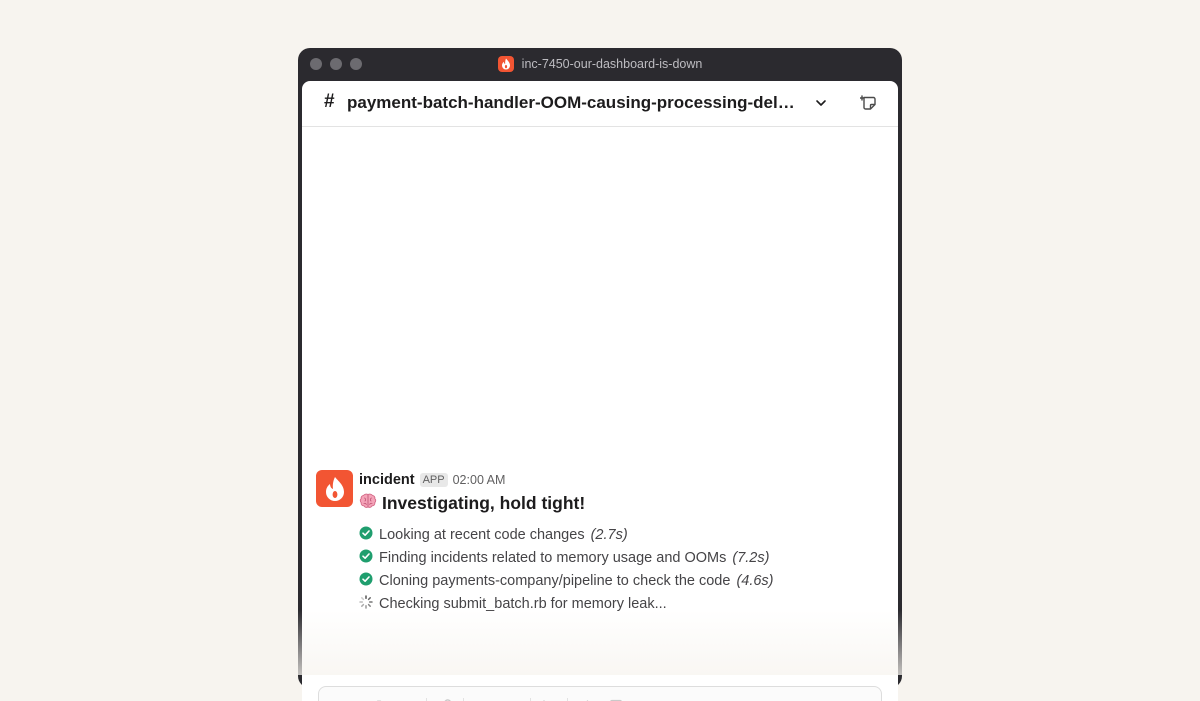 The width and height of the screenshot is (1200, 701). I want to click on formatting-toolbar: B I S, so click(482, 699).